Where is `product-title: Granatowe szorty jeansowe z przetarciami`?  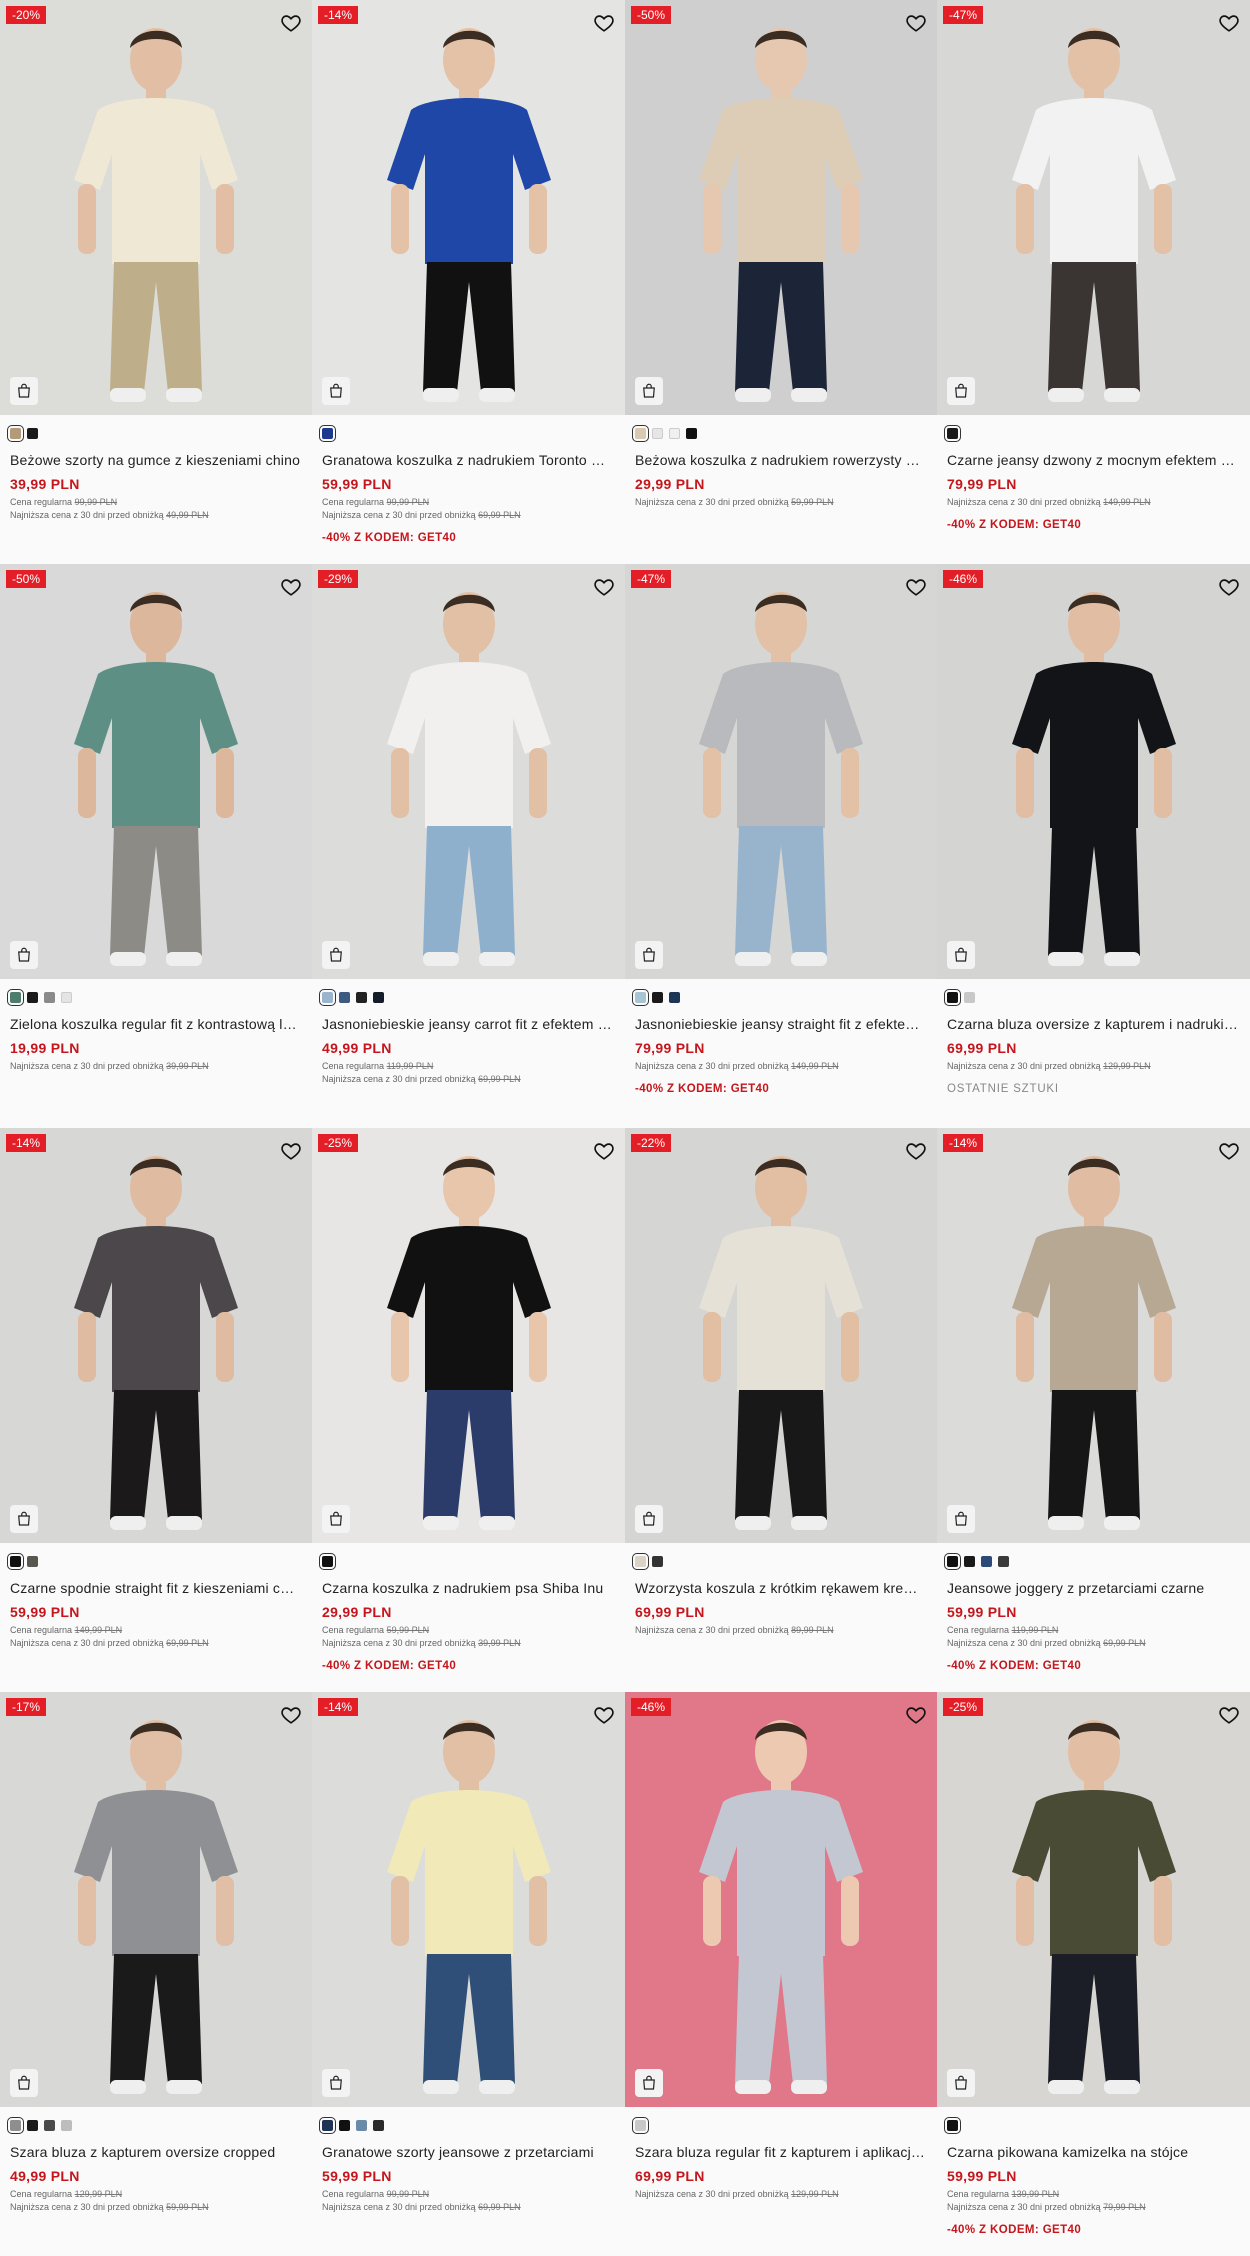
product-title: Granatowe szorty jeansowe z przetarciami is located at coordinates (468, 2152).